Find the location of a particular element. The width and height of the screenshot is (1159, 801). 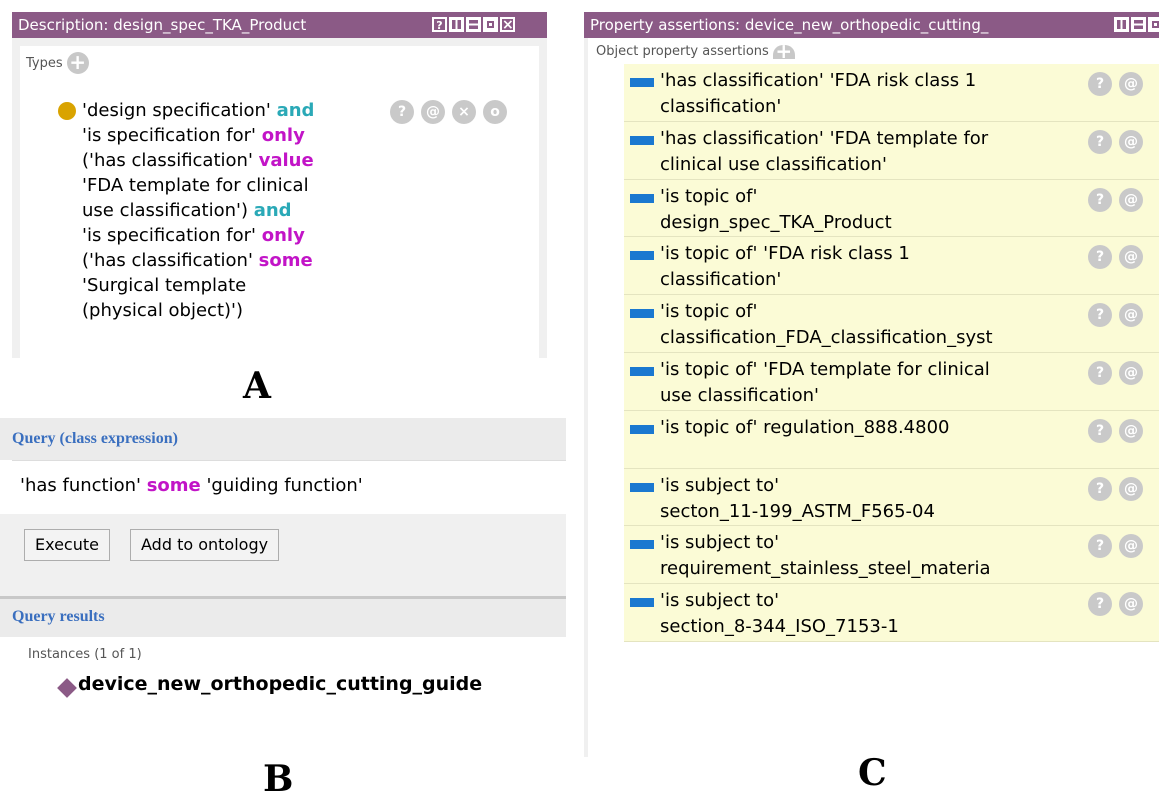

expression-line: 'is specification for' only is located at coordinates (242, 135).